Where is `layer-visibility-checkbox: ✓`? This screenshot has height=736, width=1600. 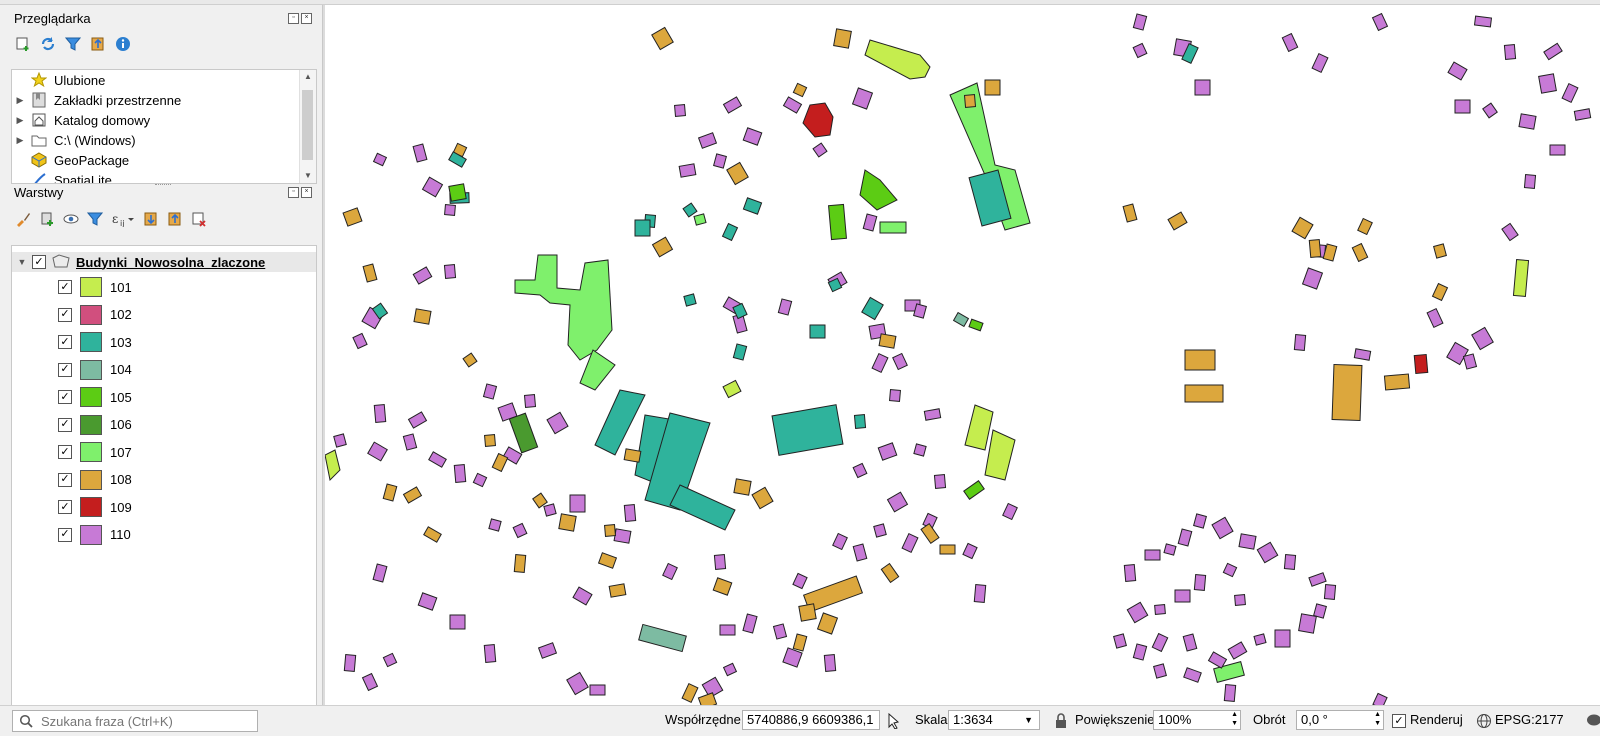
layer-visibility-checkbox: ✓ is located at coordinates (39, 262).